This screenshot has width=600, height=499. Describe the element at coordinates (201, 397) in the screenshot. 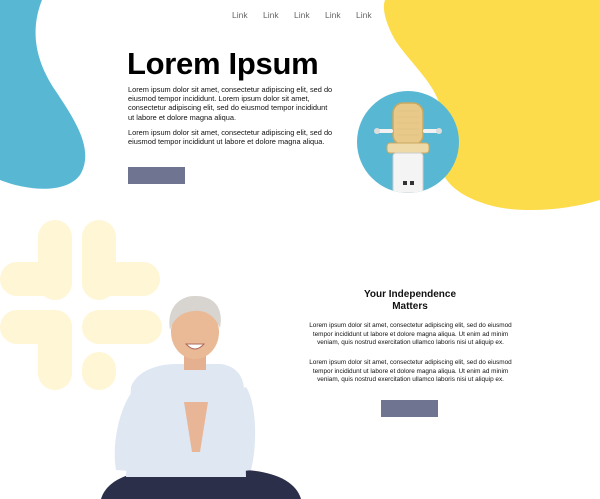

I see `woman-photo` at that location.